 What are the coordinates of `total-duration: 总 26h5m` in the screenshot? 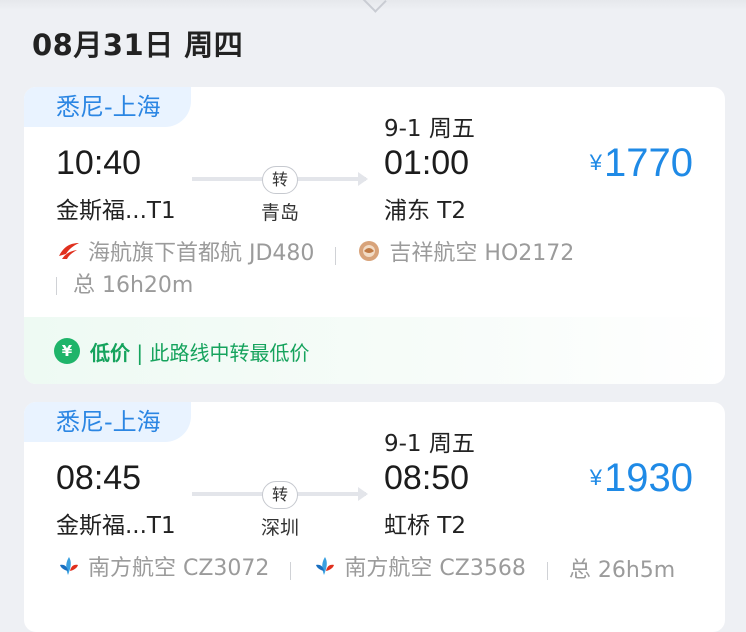 It's located at (622, 570).